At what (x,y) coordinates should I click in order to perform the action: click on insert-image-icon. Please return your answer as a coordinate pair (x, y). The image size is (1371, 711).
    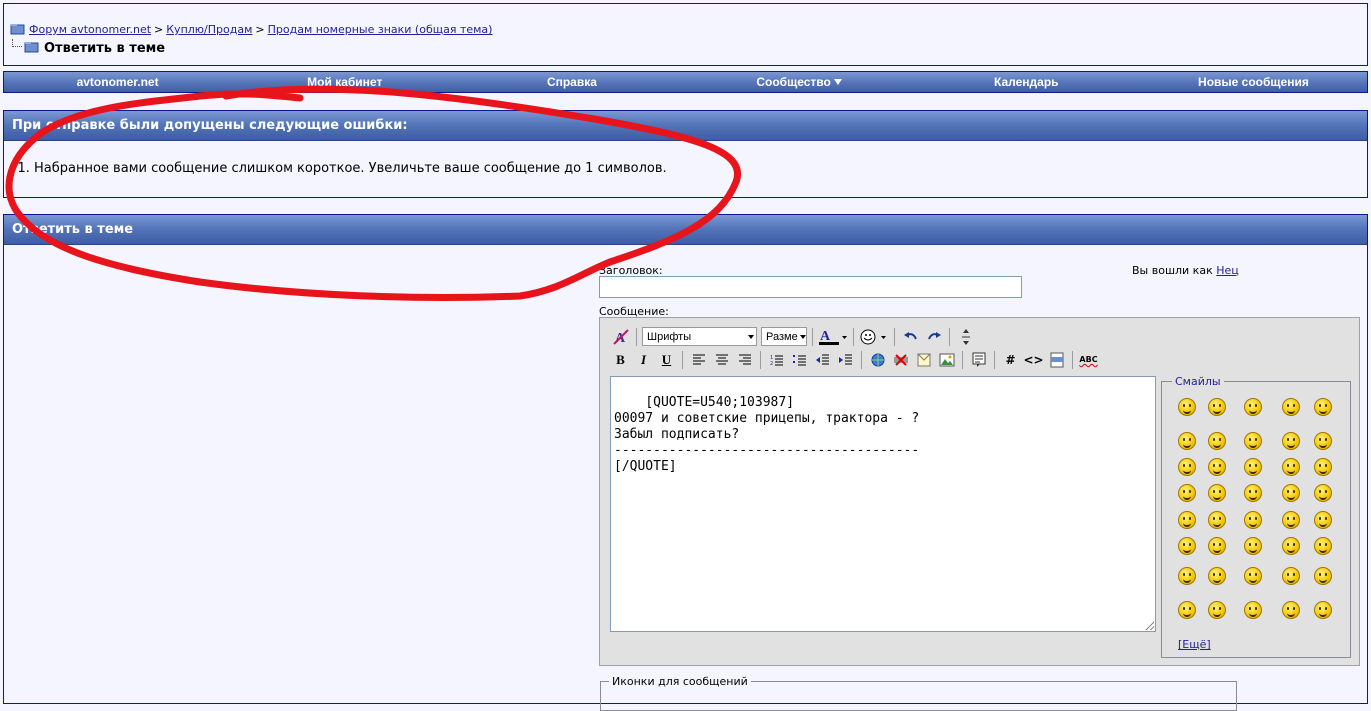
    Looking at the image, I should click on (946, 359).